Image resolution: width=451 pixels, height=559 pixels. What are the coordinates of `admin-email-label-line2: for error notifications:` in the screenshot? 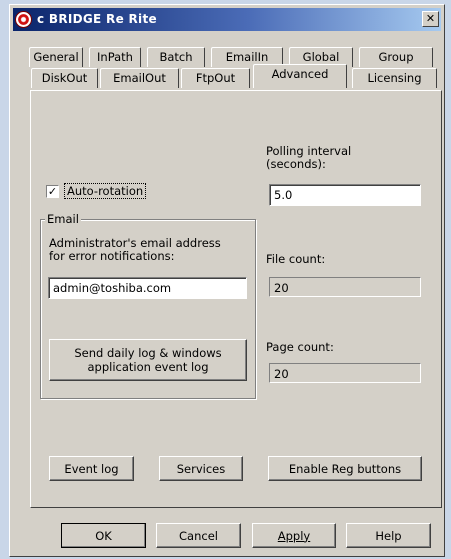 It's located at (112, 256).